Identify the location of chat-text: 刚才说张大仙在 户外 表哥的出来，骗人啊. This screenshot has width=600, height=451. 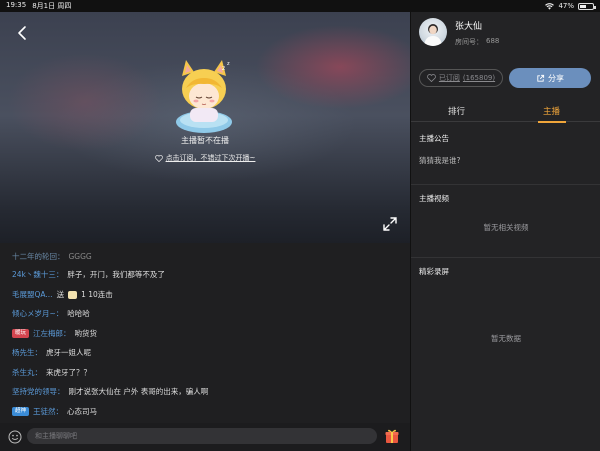
(138, 391).